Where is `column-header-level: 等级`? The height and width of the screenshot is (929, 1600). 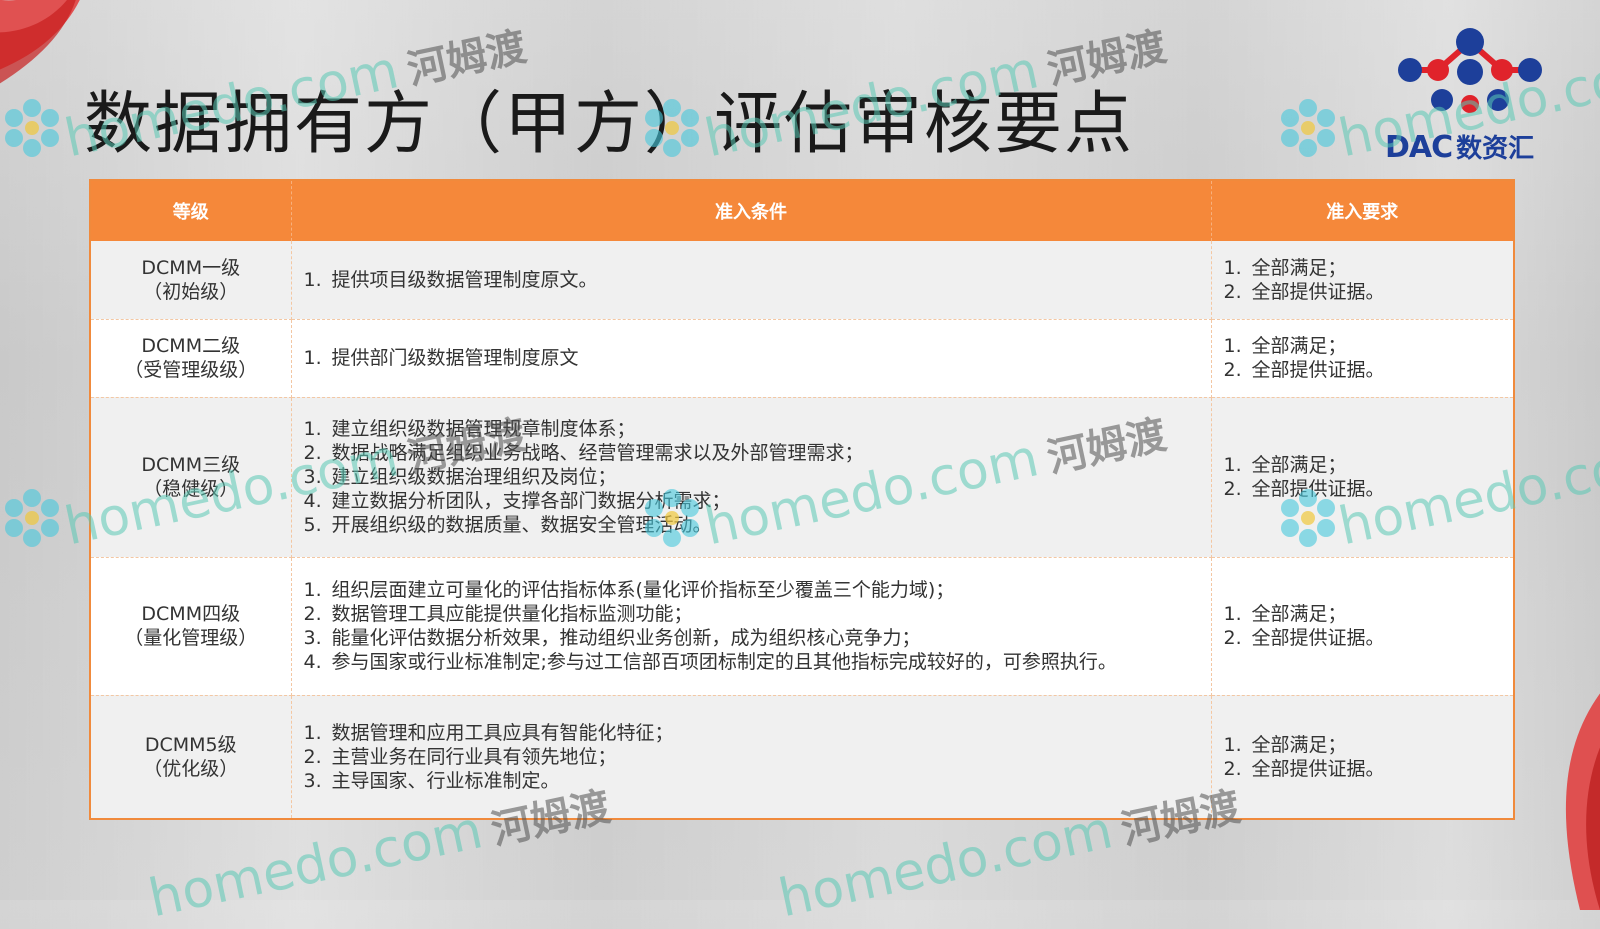
column-header-level: 等级 is located at coordinates (191, 211).